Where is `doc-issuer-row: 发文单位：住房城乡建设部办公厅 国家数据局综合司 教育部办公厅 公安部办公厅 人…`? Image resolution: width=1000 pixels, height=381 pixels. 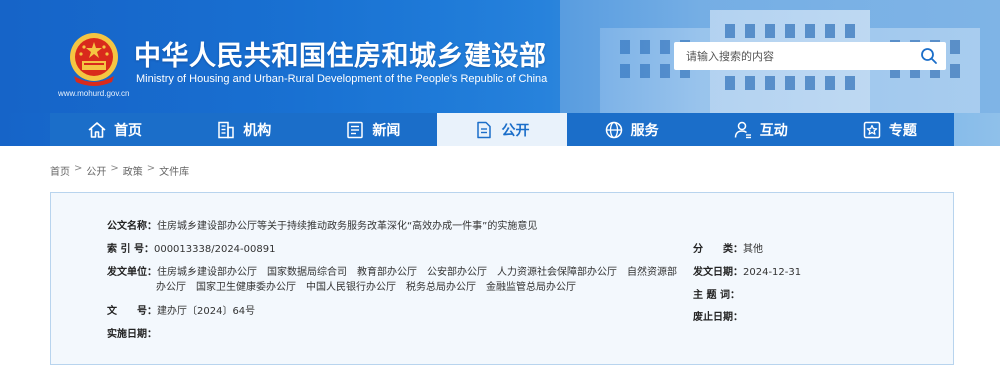 doc-issuer-row: 发文单位：住房城乡建设部办公厅 国家数据局综合司 教育部办公厅 公安部办公厅 人… is located at coordinates (392, 270).